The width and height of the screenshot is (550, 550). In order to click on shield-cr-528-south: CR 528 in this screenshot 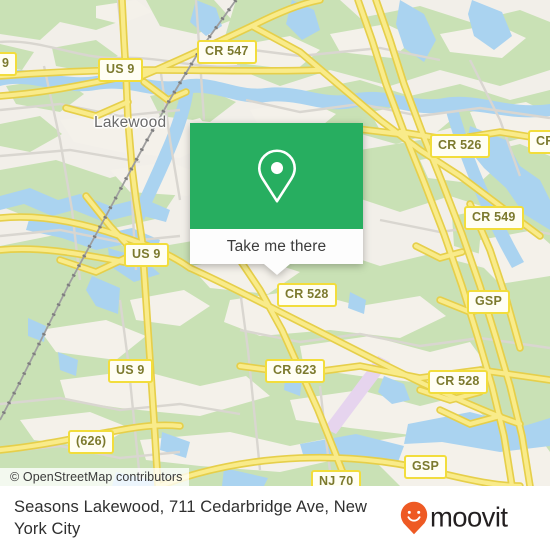, I will do `click(458, 382)`.